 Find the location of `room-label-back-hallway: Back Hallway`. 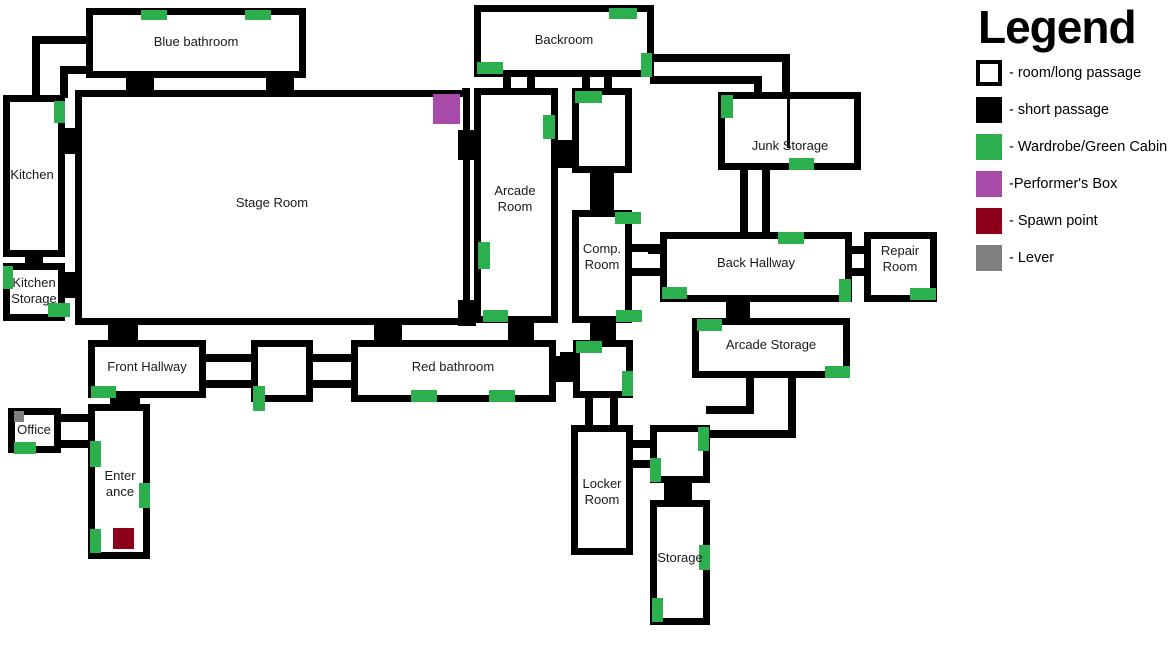

room-label-back-hallway: Back Hallway is located at coordinates (756, 262).